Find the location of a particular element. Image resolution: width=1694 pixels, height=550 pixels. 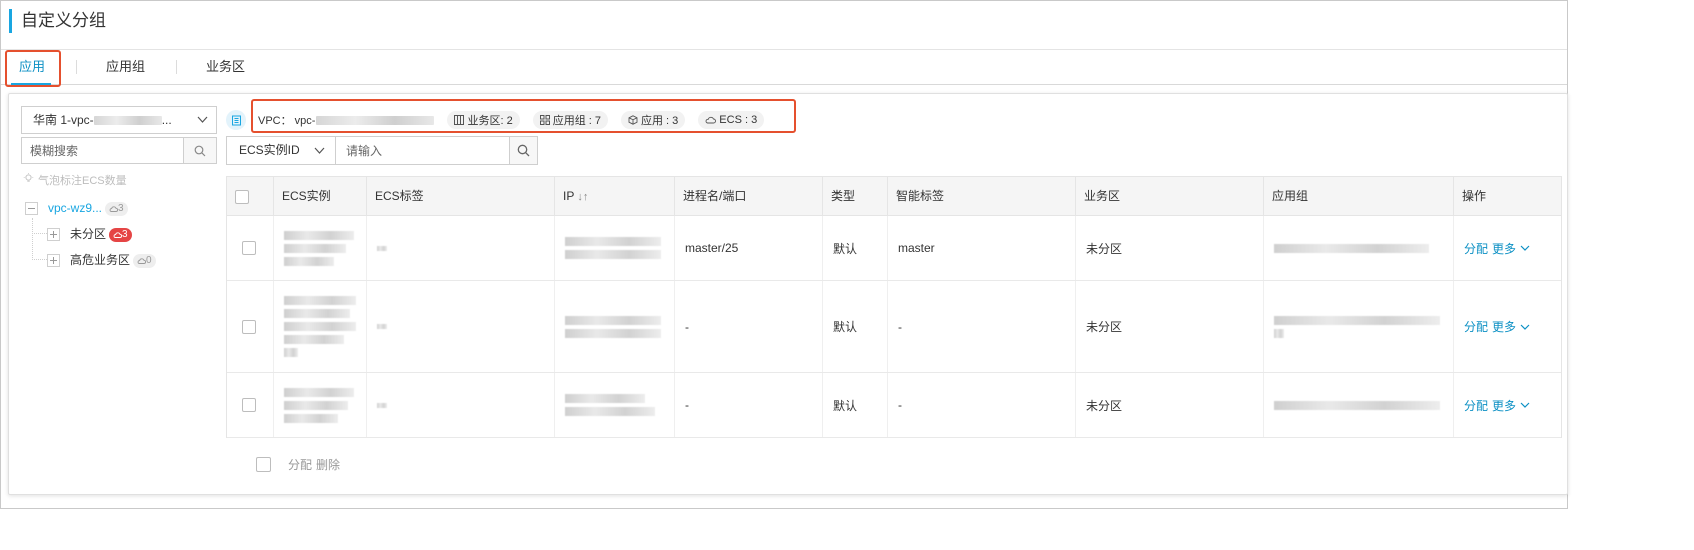

tree-node-high-risk-label: 高危业务区 is located at coordinates (100, 260).